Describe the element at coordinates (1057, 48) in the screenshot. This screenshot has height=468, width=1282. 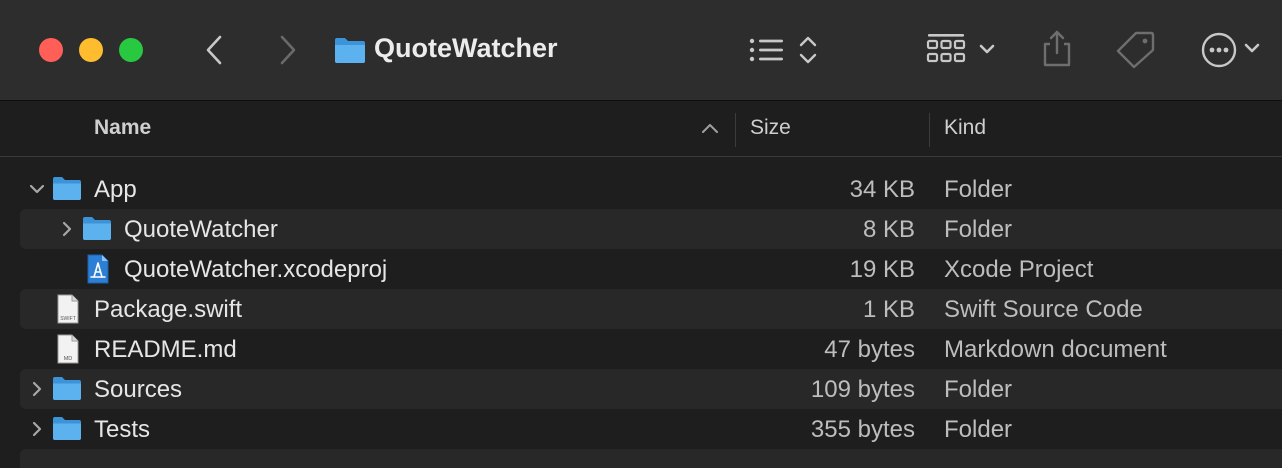
I see `share-icon` at that location.